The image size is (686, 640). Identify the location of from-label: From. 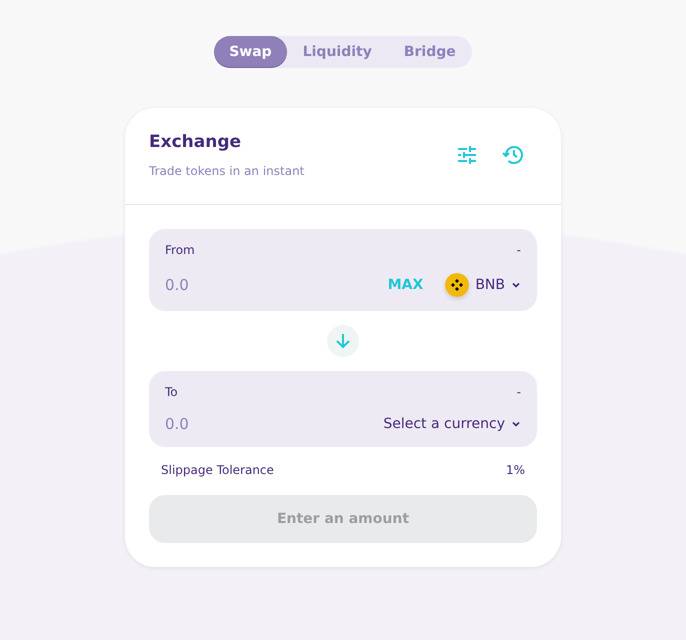
(180, 250).